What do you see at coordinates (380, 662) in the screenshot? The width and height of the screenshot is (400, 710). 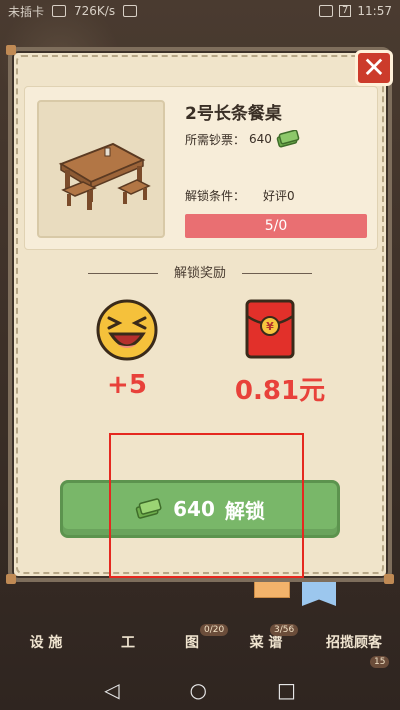 I see `recruit-badge: 15` at bounding box center [380, 662].